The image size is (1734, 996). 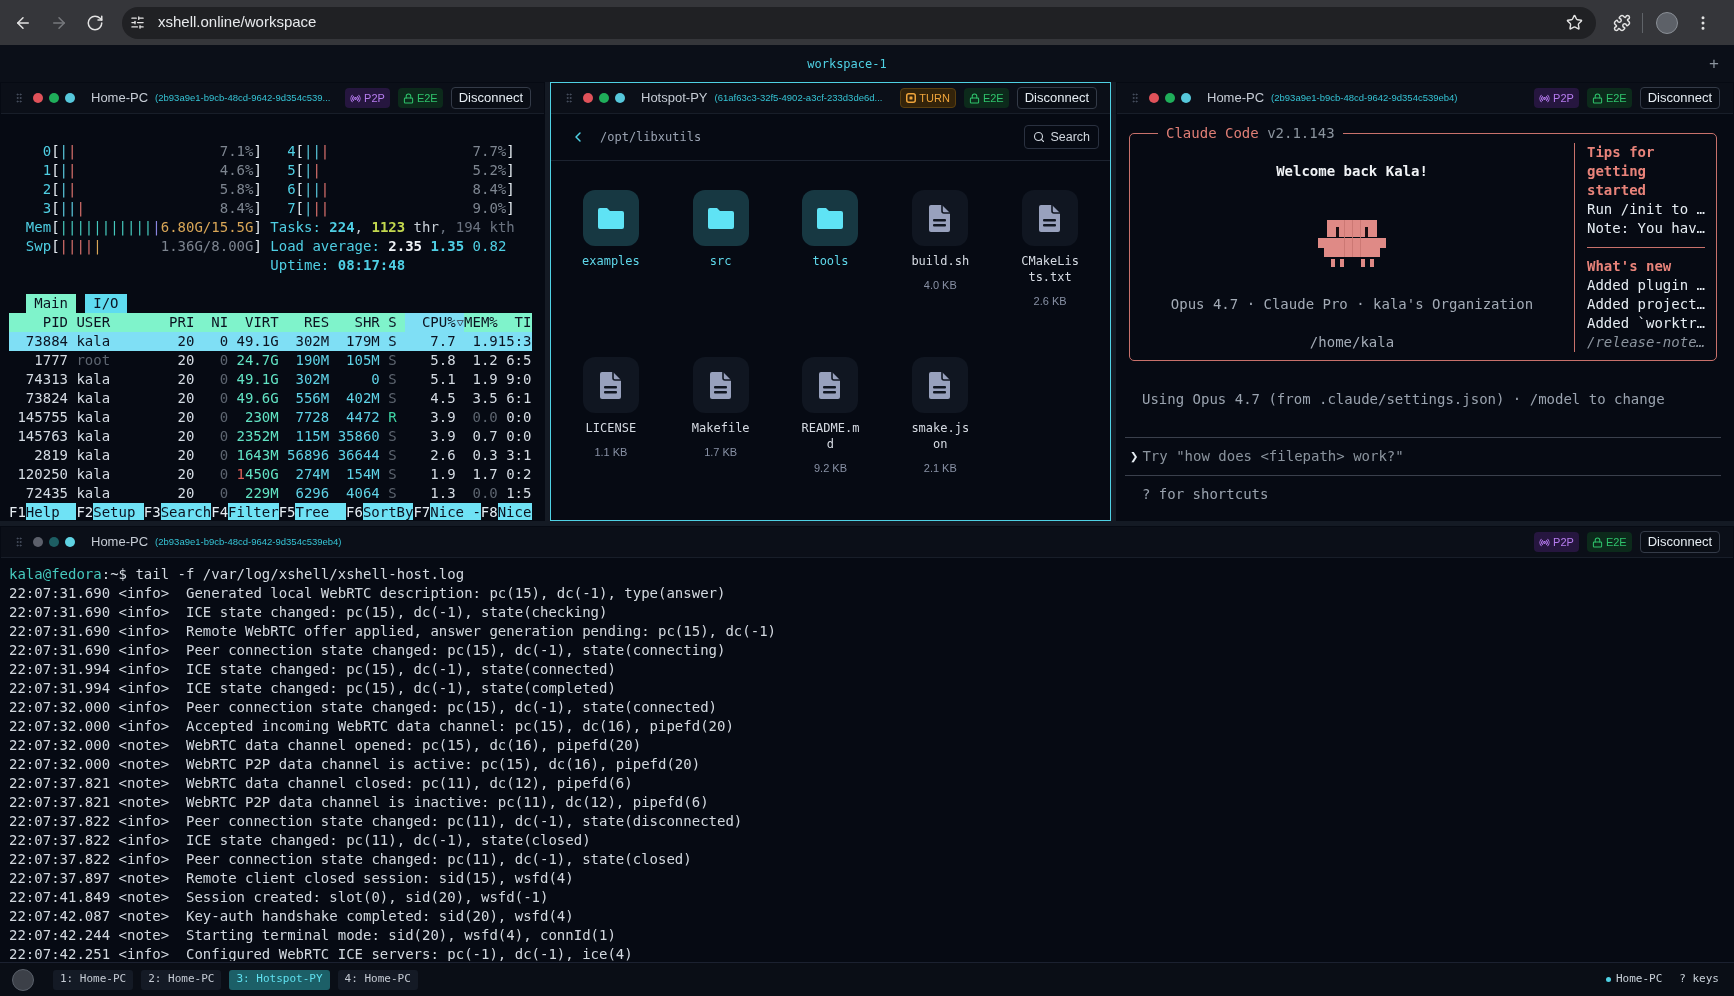 I want to click on badge-label: E2E, so click(x=1616, y=542).